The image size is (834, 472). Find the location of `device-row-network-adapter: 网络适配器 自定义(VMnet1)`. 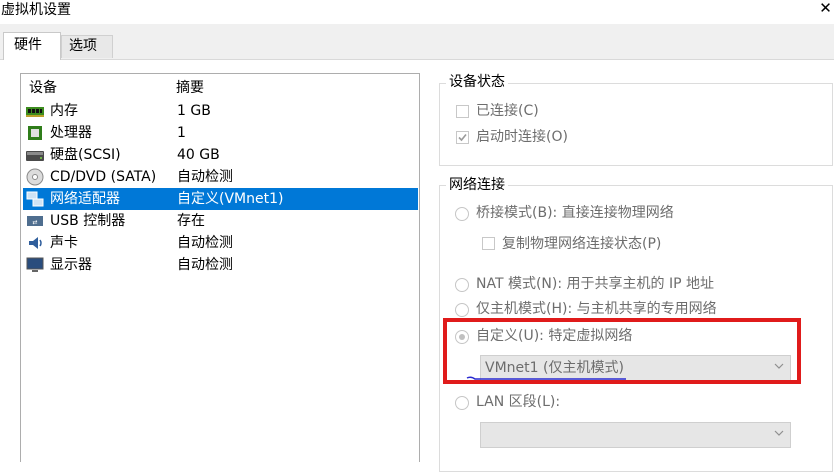

device-row-network-adapter: 网络适配器 自定义(VMnet1) is located at coordinates (220, 199).